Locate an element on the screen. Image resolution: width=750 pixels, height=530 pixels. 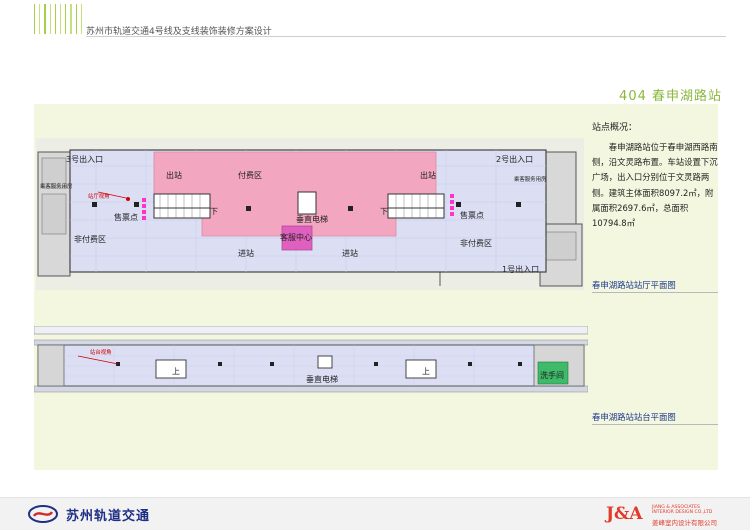
entry-right-label: 进站 is located at coordinates (350, 253).